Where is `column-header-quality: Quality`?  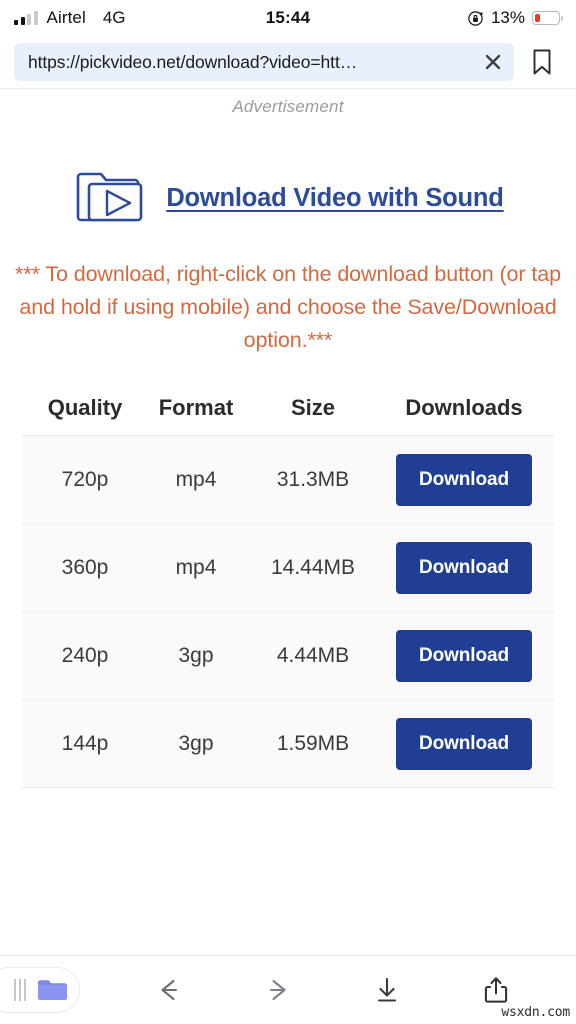 column-header-quality: Quality is located at coordinates (85, 407).